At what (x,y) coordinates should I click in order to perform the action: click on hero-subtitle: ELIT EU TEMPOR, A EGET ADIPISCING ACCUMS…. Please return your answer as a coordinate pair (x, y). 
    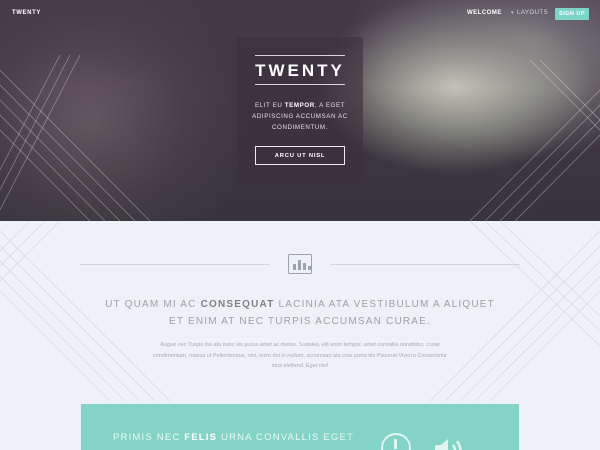
    Looking at the image, I should click on (300, 116).